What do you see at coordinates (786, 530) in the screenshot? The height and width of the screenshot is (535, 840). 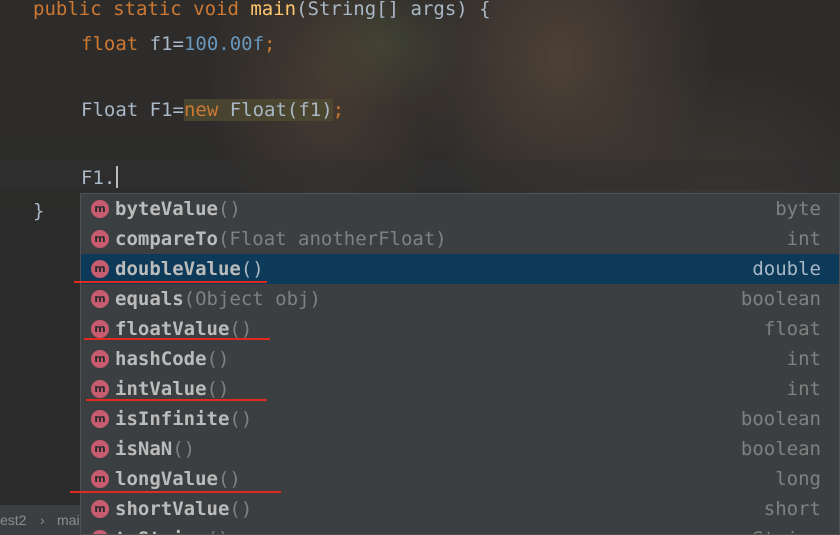 I see `return-type: String` at bounding box center [786, 530].